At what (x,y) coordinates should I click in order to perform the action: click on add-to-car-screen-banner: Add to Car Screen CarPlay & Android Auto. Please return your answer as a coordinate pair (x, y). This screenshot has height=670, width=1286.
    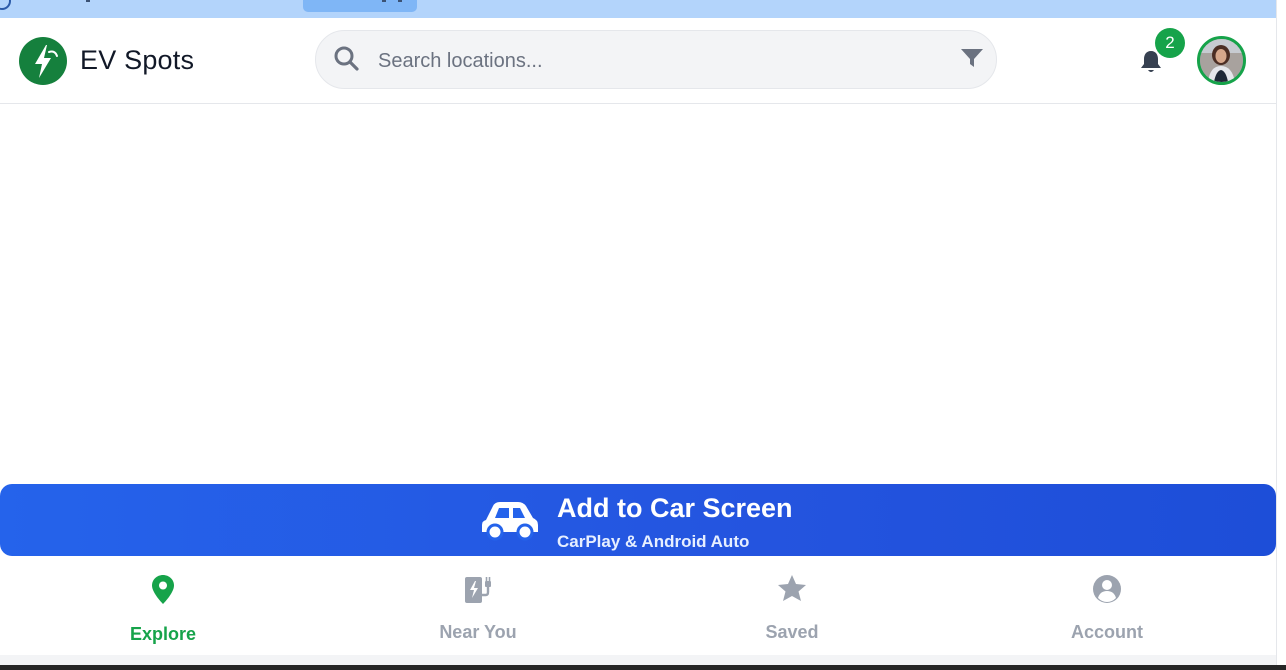
    Looking at the image, I should click on (638, 520).